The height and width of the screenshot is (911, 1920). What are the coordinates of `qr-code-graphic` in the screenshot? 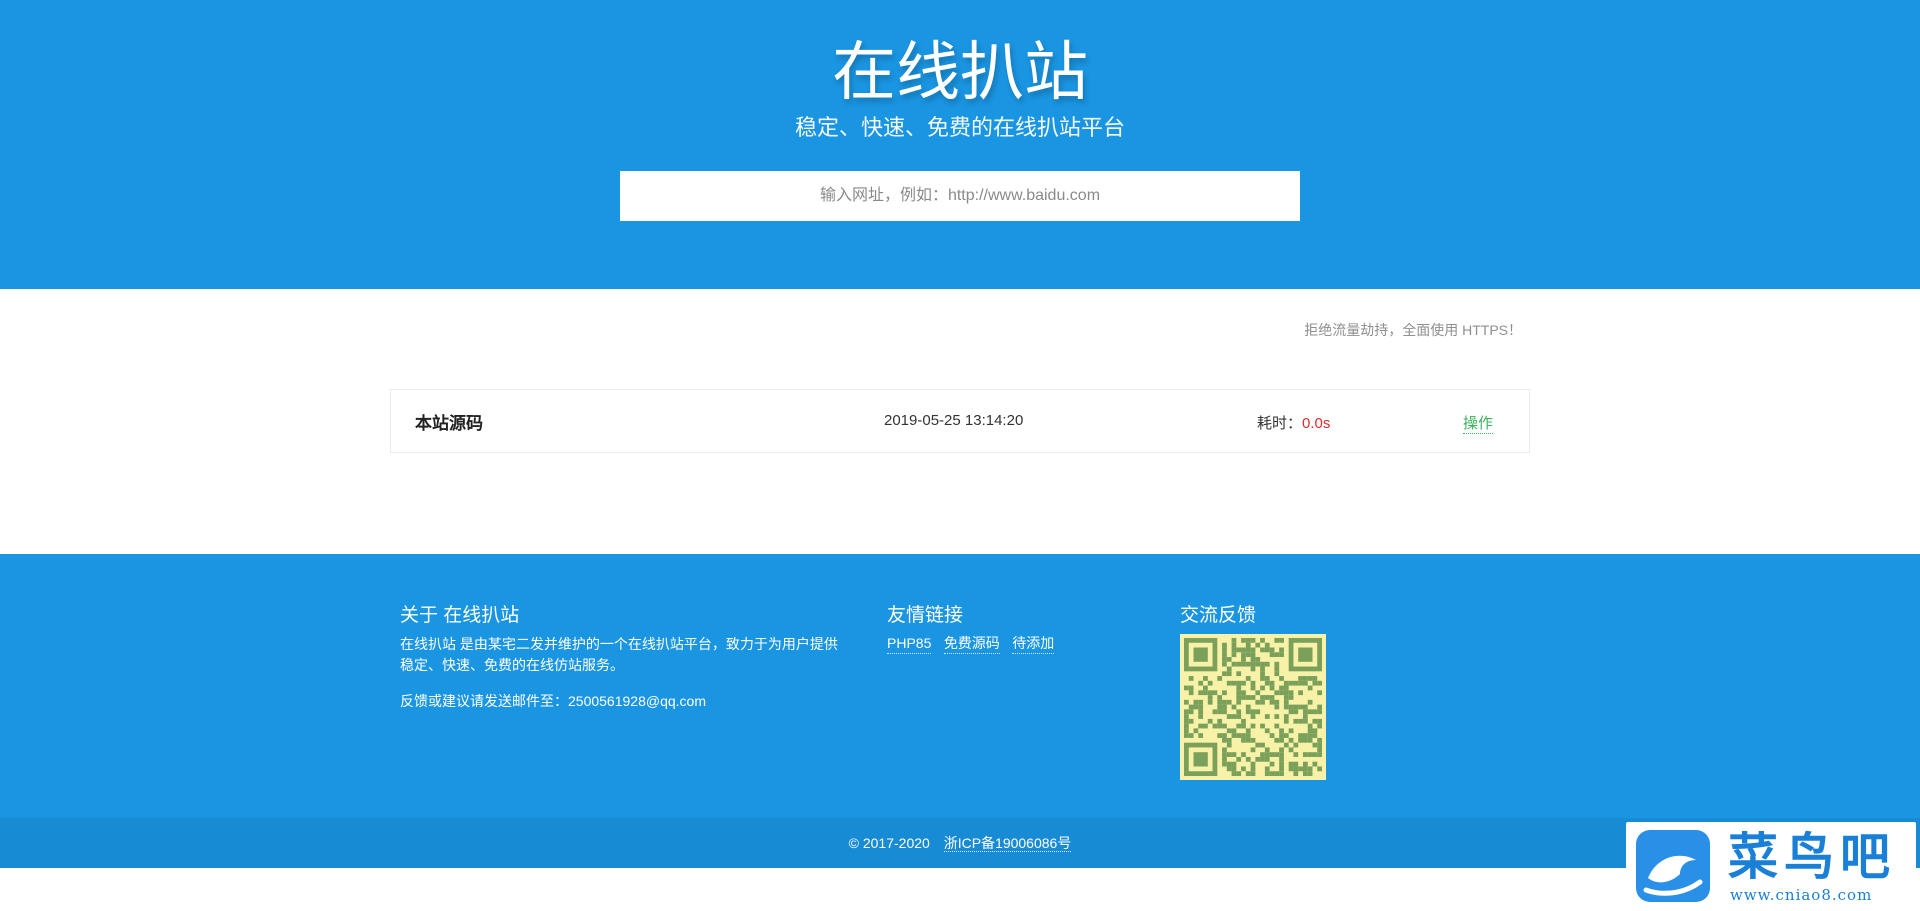 It's located at (1253, 707).